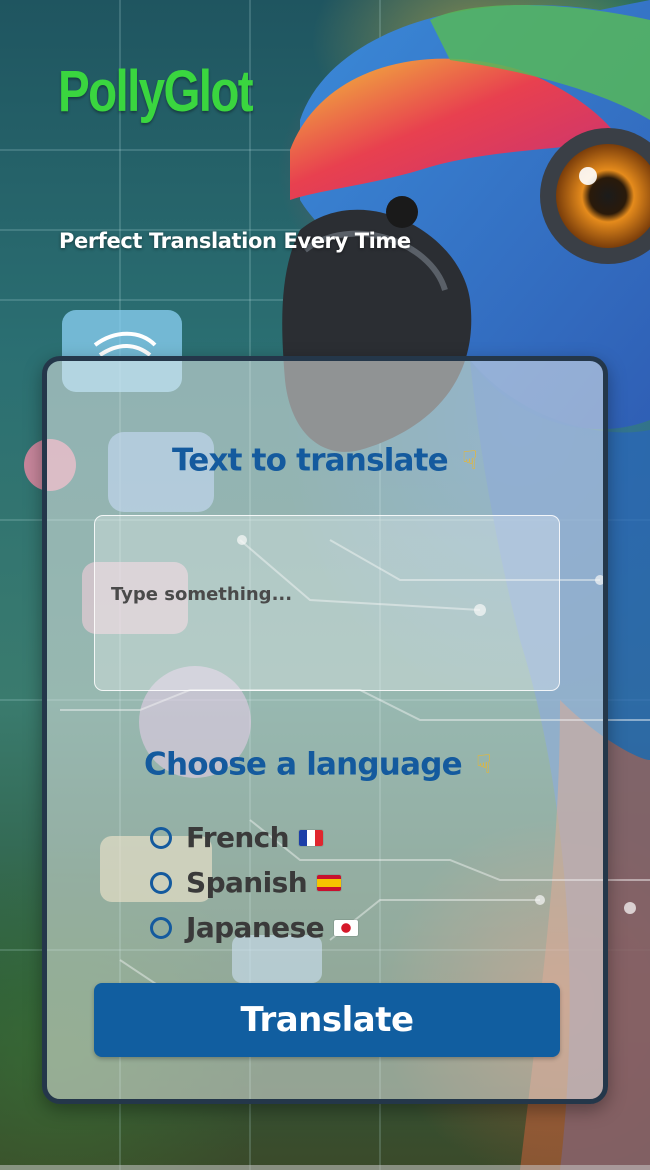 The height and width of the screenshot is (1170, 650). I want to click on text-to-translate-heading: Text to translate ☟, so click(325, 460).